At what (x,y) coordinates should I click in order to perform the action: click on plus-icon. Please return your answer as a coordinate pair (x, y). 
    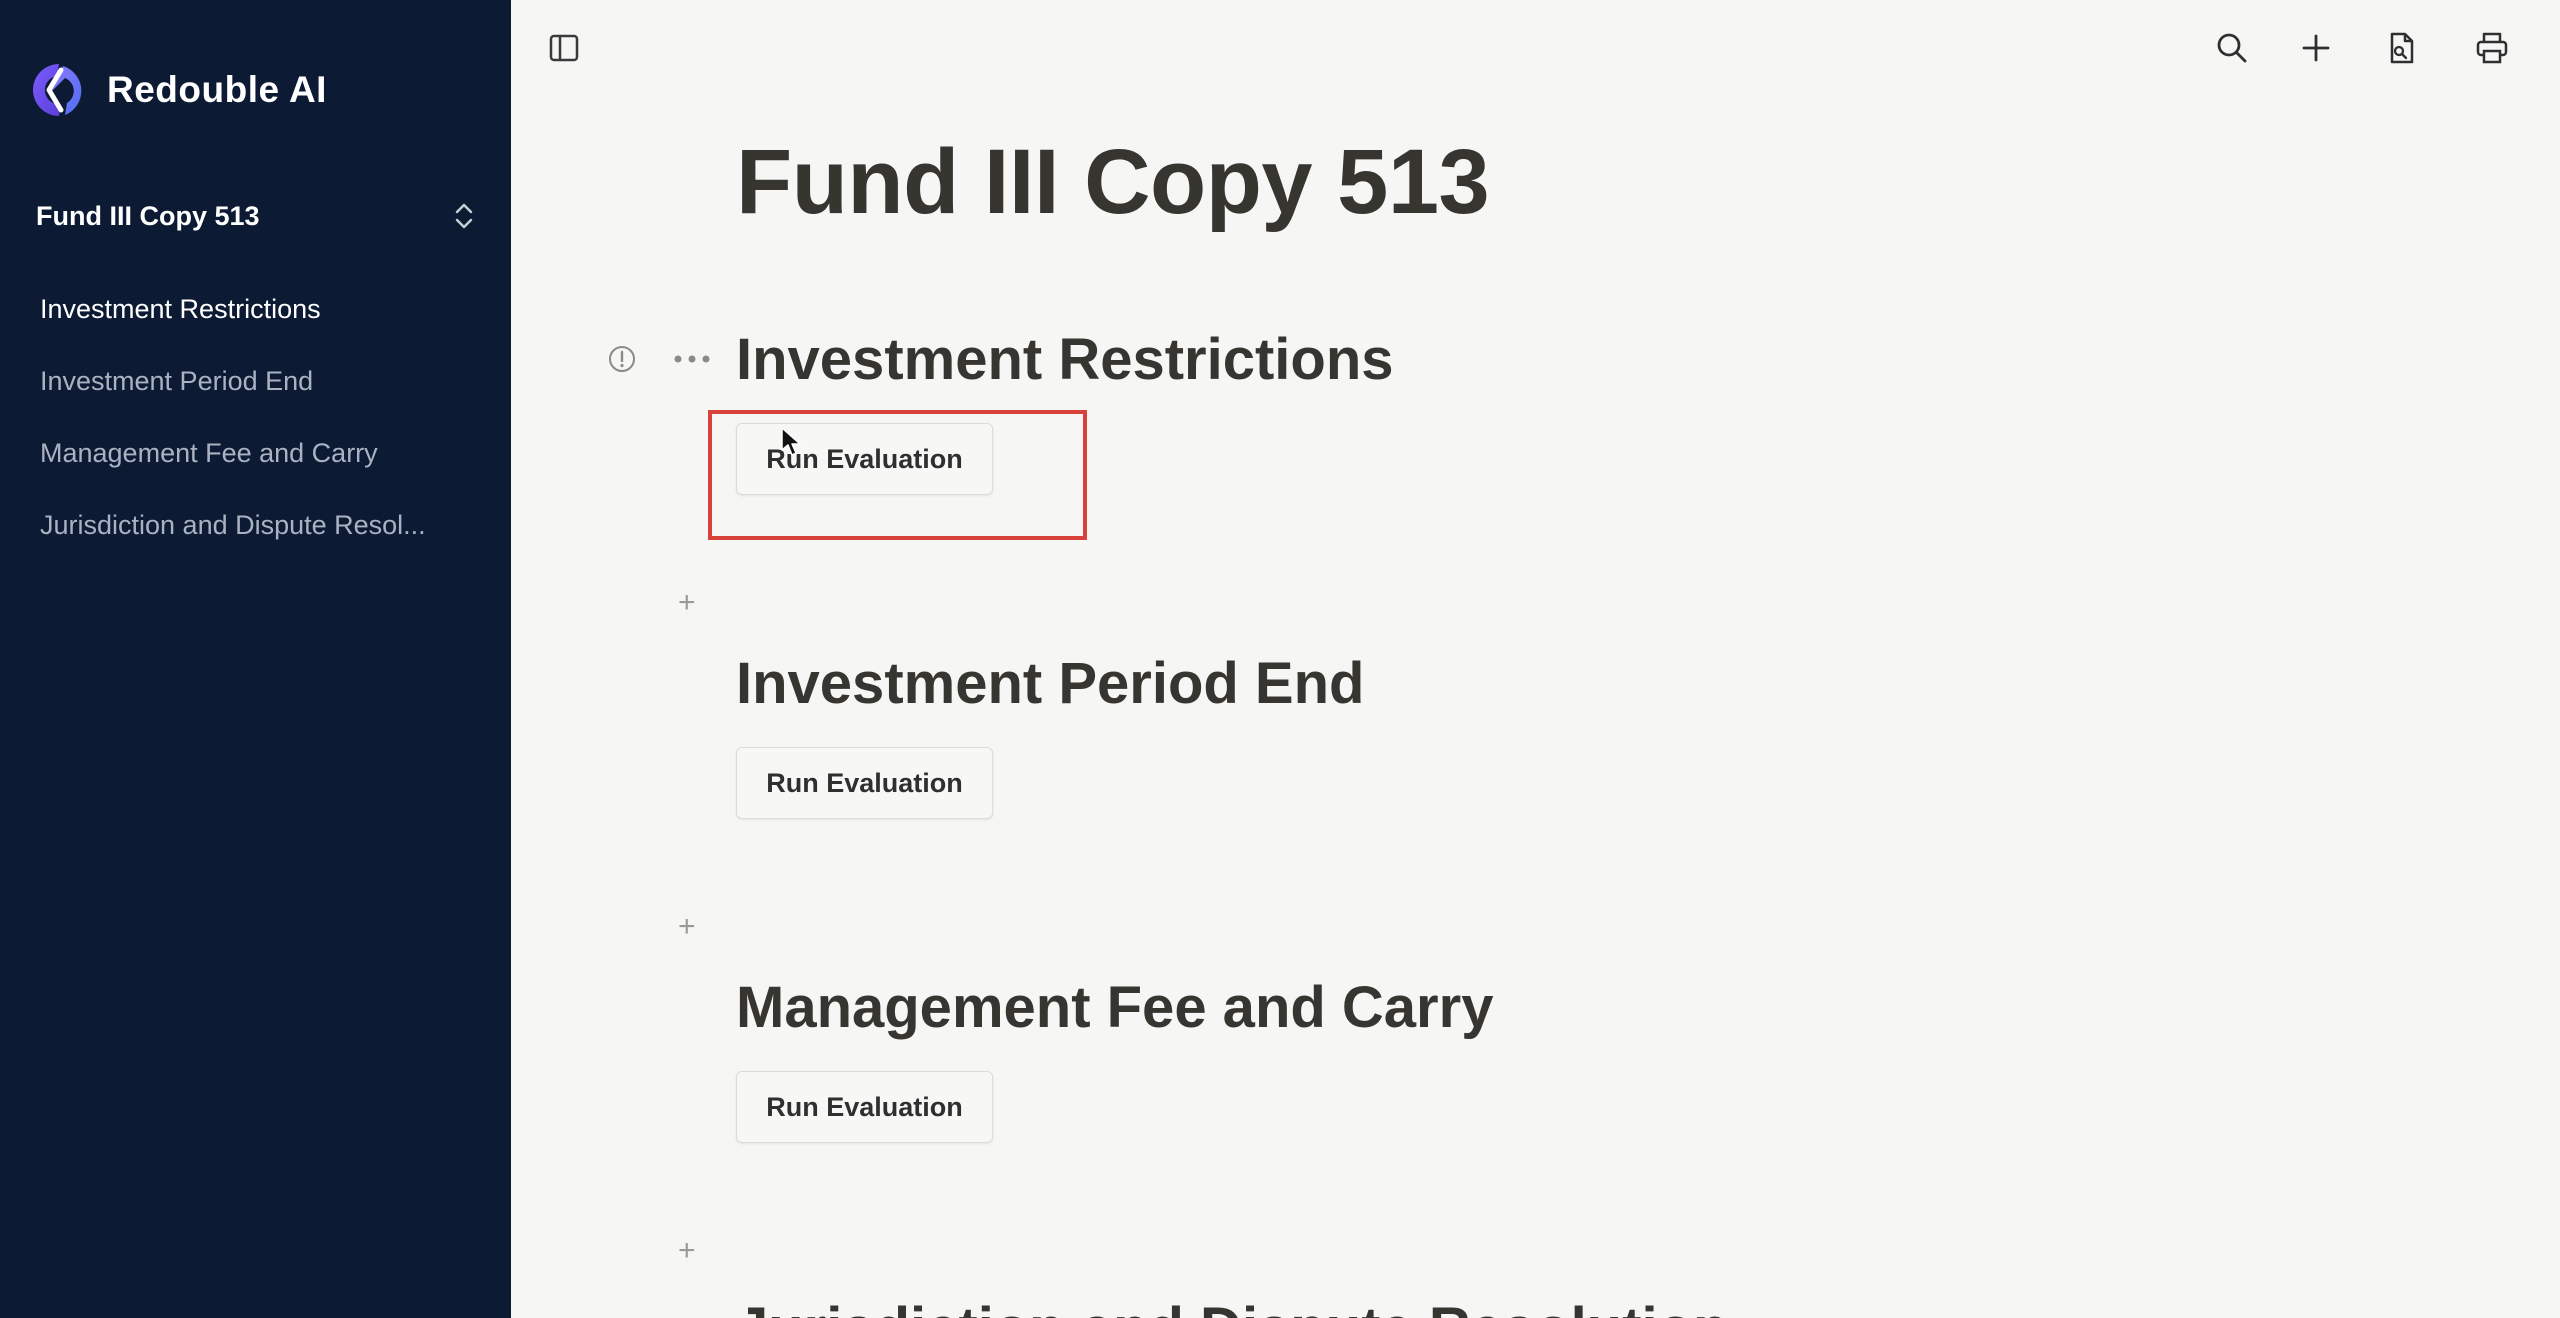
    Looking at the image, I should click on (2316, 48).